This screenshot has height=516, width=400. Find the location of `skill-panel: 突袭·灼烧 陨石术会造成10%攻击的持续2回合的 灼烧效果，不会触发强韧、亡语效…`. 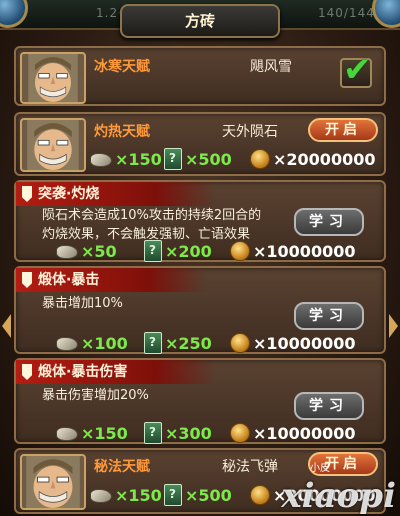

skill-panel: 突袭·灼烧 陨石术会造成10%攻击的持续2回合的 灼烧效果，不会触发强韧、亡语效… is located at coordinates (200, 221).